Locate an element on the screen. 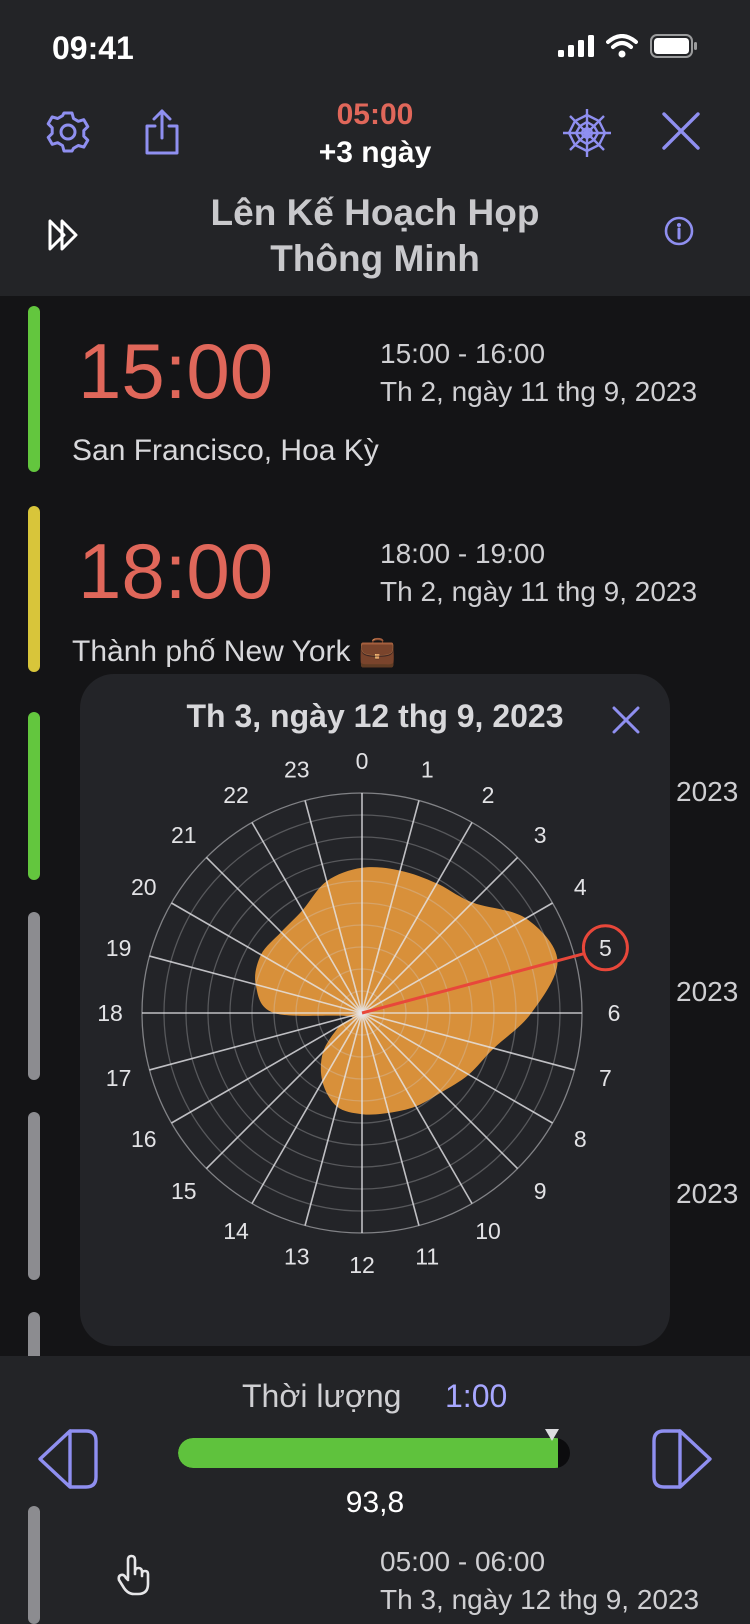 The image size is (750, 1624). hour-label: 21 is located at coordinates (184, 835).